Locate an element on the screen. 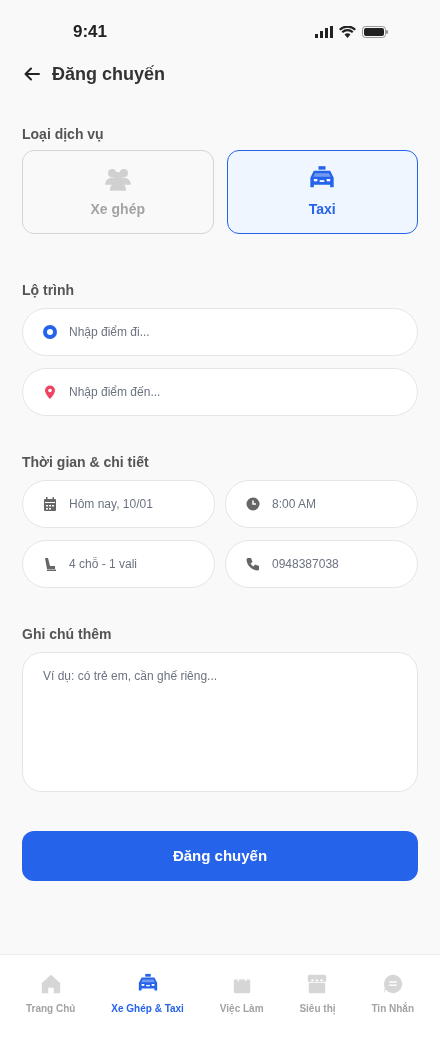  page-title: Đăng chuyến is located at coordinates (109, 74).